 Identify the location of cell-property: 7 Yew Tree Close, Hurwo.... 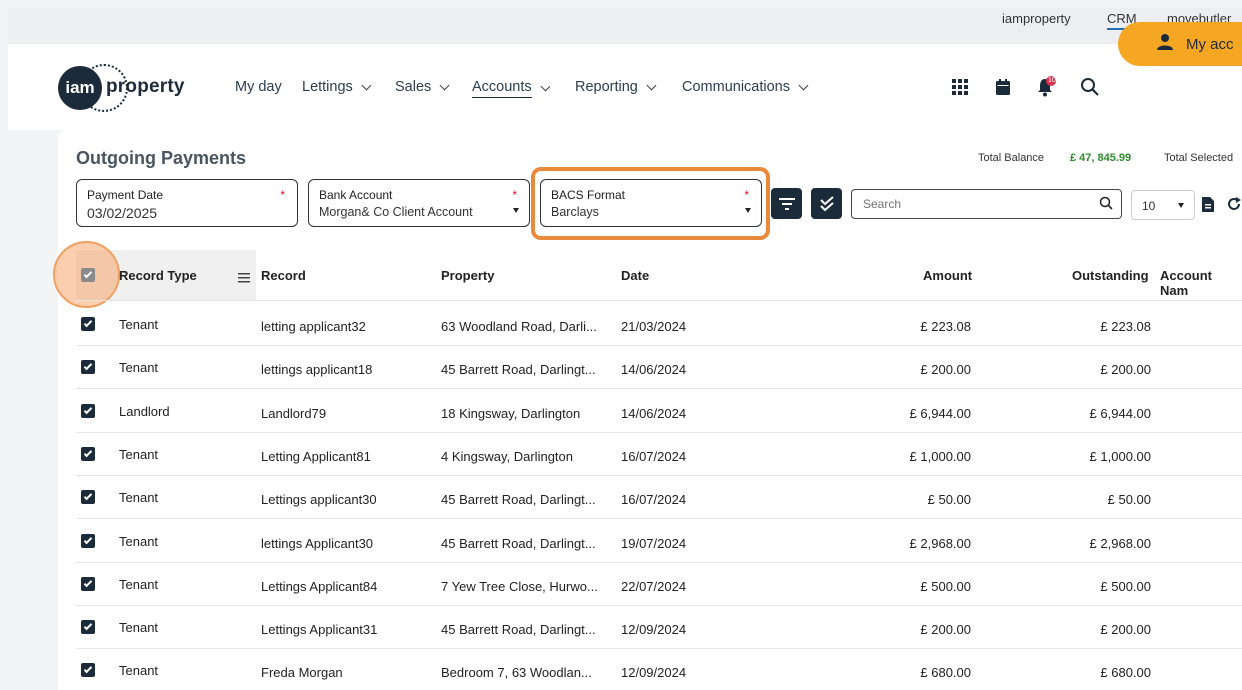
(519, 586).